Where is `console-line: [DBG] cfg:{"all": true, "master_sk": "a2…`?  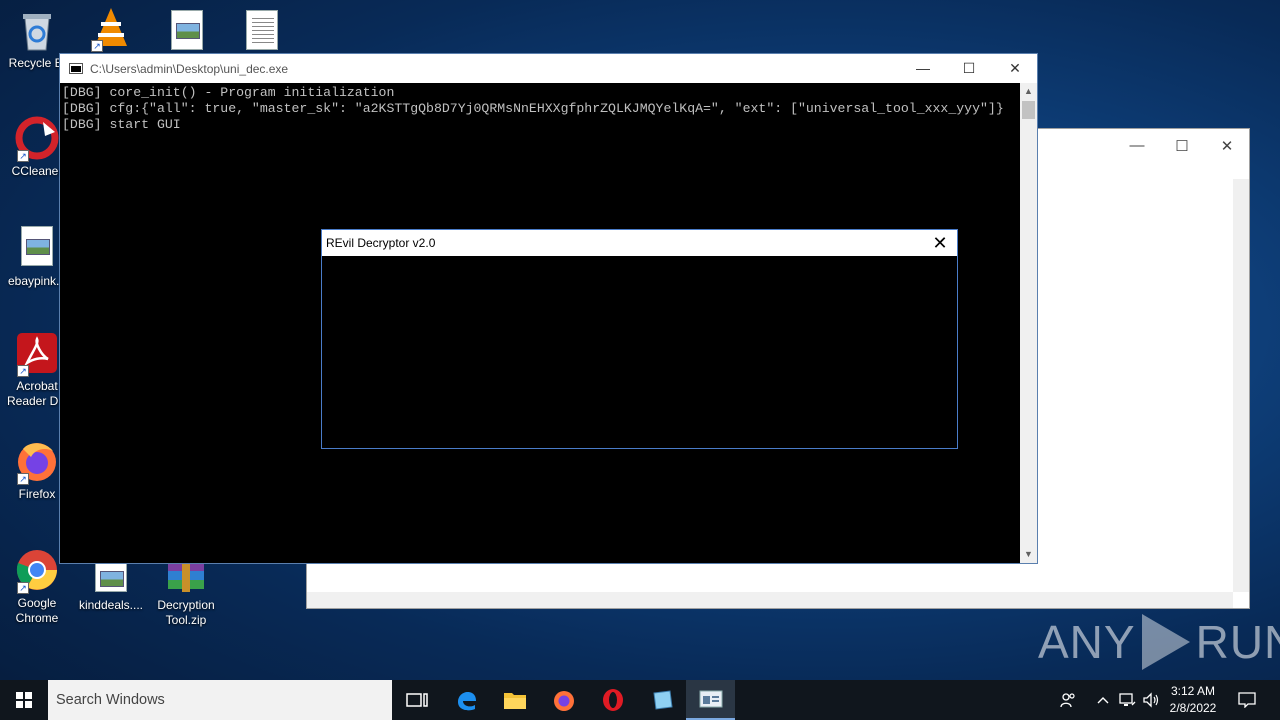
console-line: [DBG] cfg:{"all": true, "master_sk": "a2… is located at coordinates (533, 108).